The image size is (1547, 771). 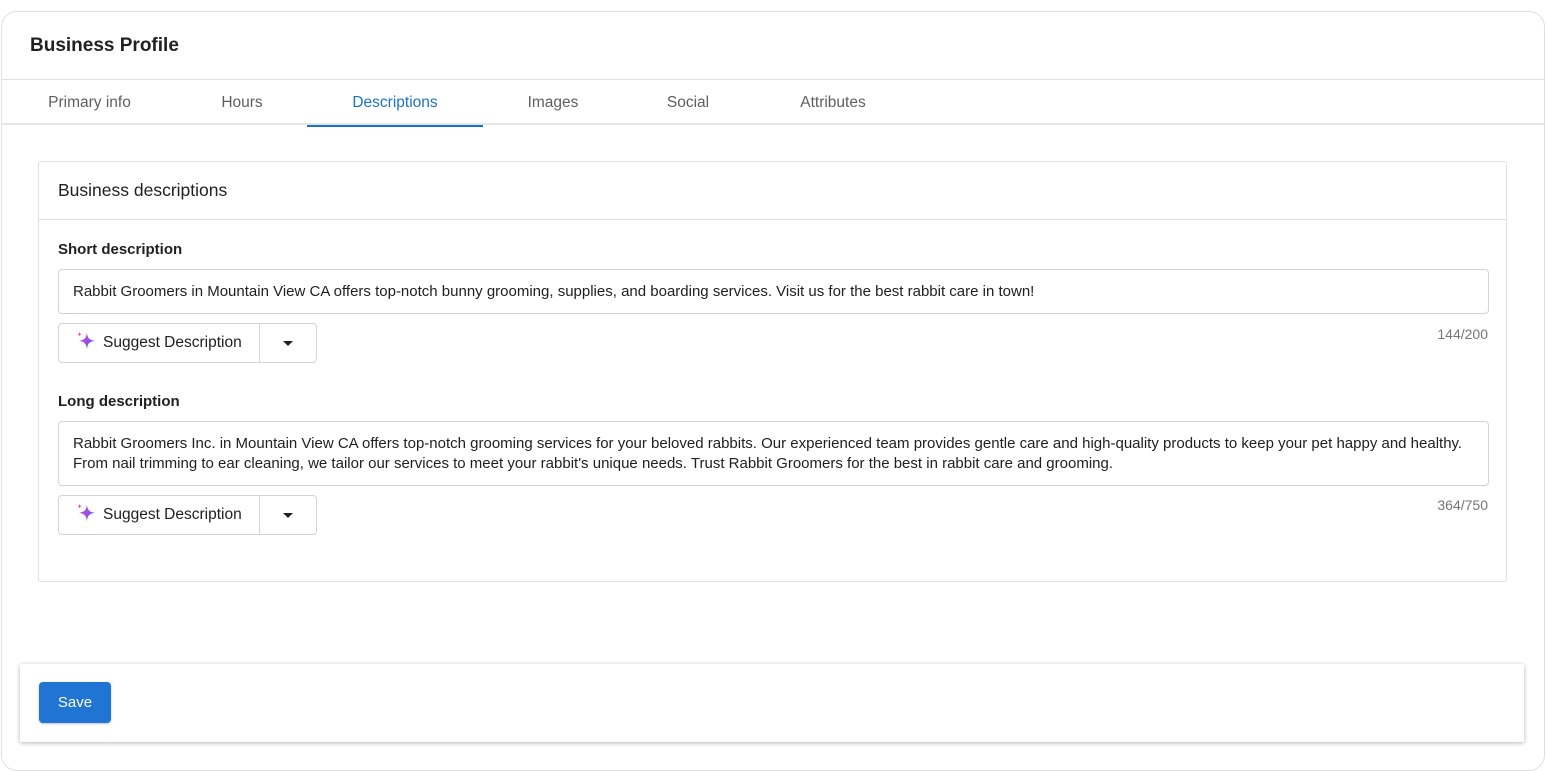 What do you see at coordinates (395, 103) in the screenshot?
I see `tab-descriptions: Descriptions` at bounding box center [395, 103].